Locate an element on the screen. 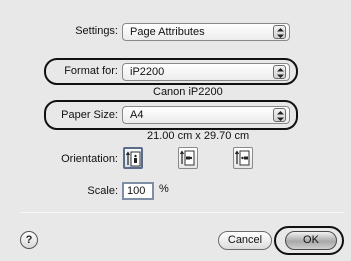  portrait-icon is located at coordinates (133, 159).